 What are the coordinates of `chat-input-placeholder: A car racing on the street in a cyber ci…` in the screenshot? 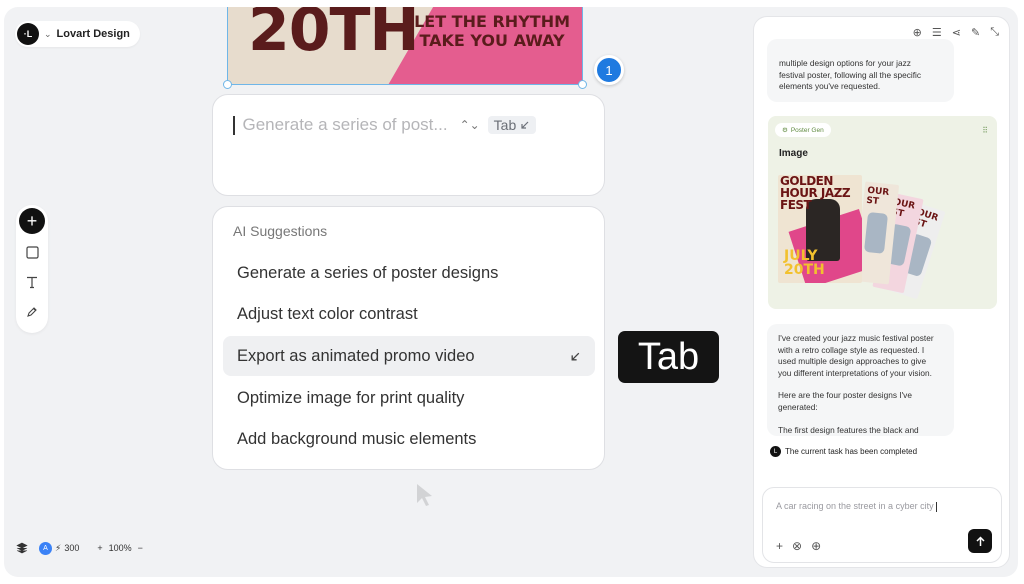 It's located at (856, 506).